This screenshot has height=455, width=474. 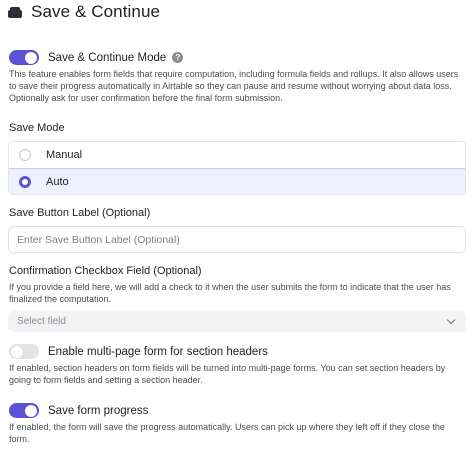 I want to click on save-progress-row: Save form progress, so click(x=78, y=410).